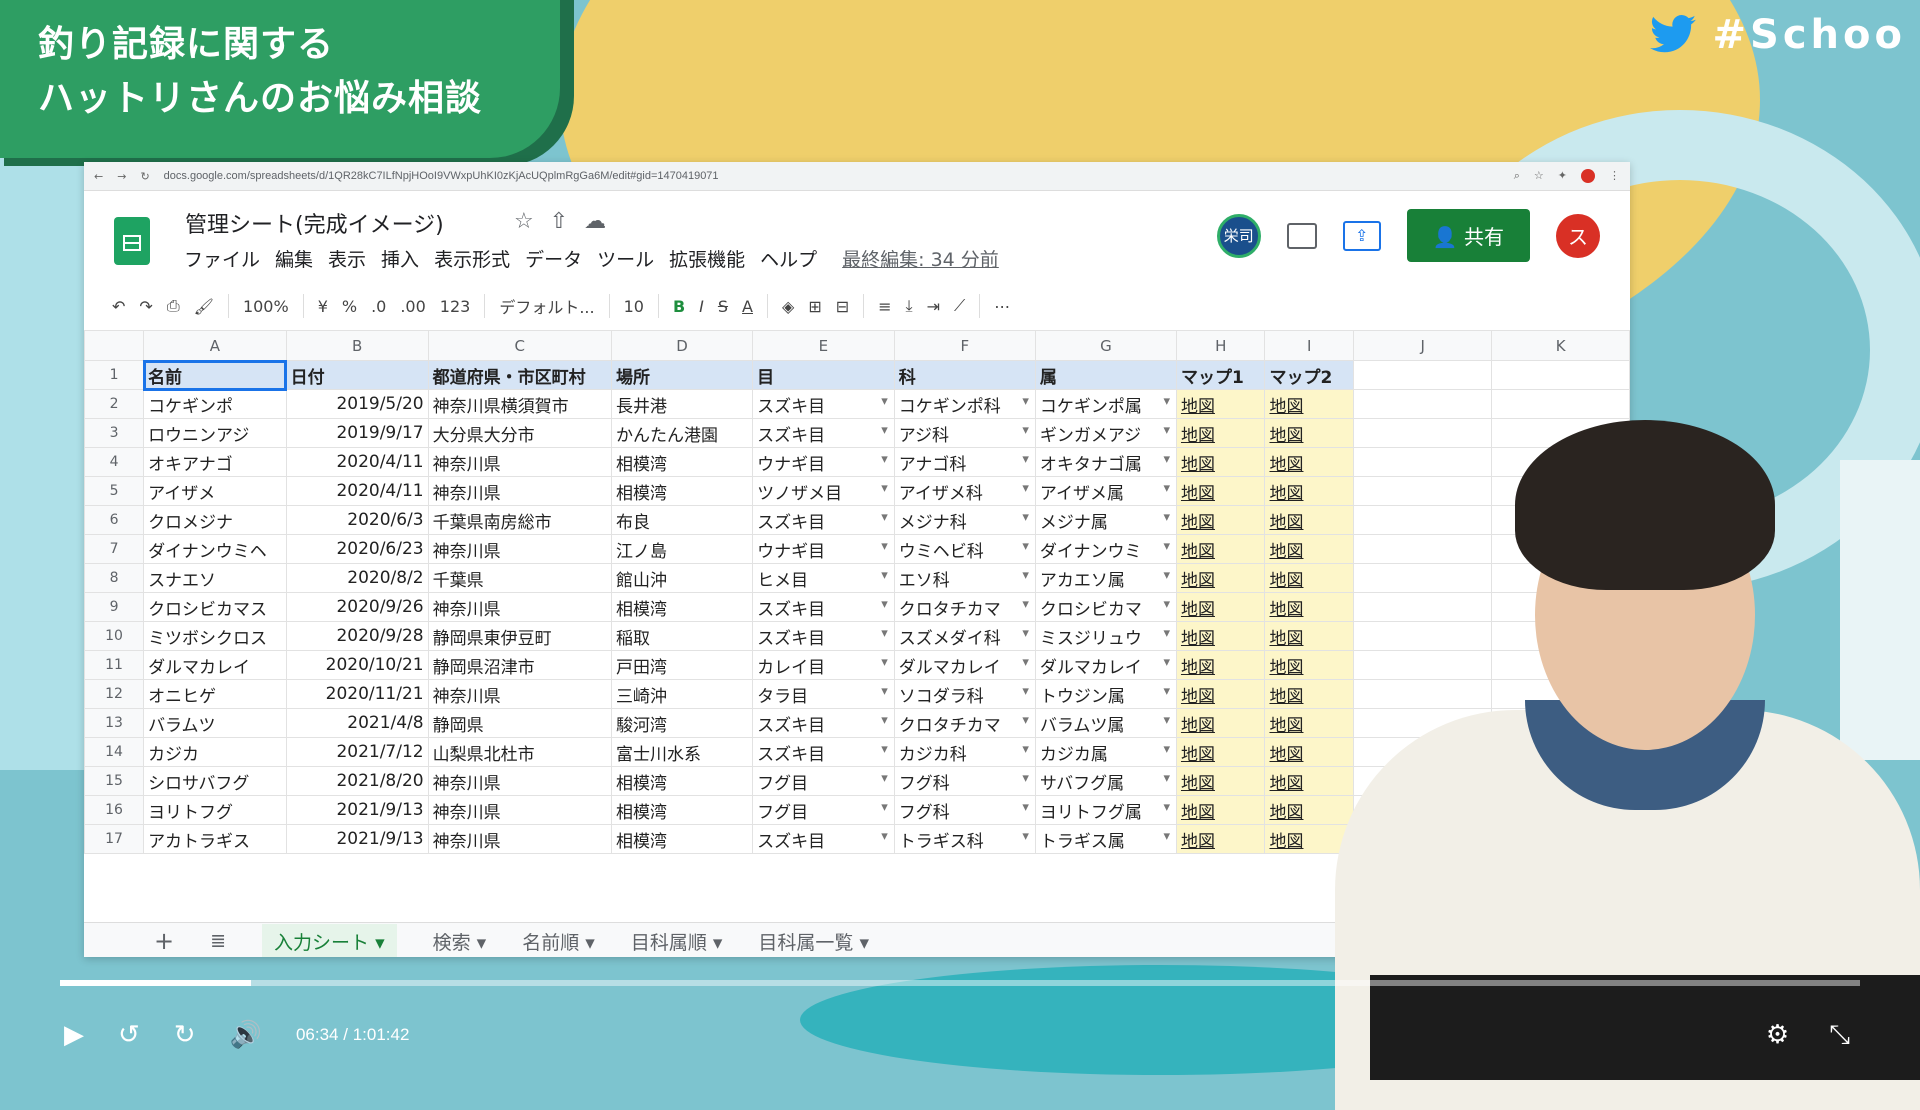 The width and height of the screenshot is (1920, 1110). Describe the element at coordinates (357, 578) in the screenshot. I see `cell-date: 2020/8/2` at that location.